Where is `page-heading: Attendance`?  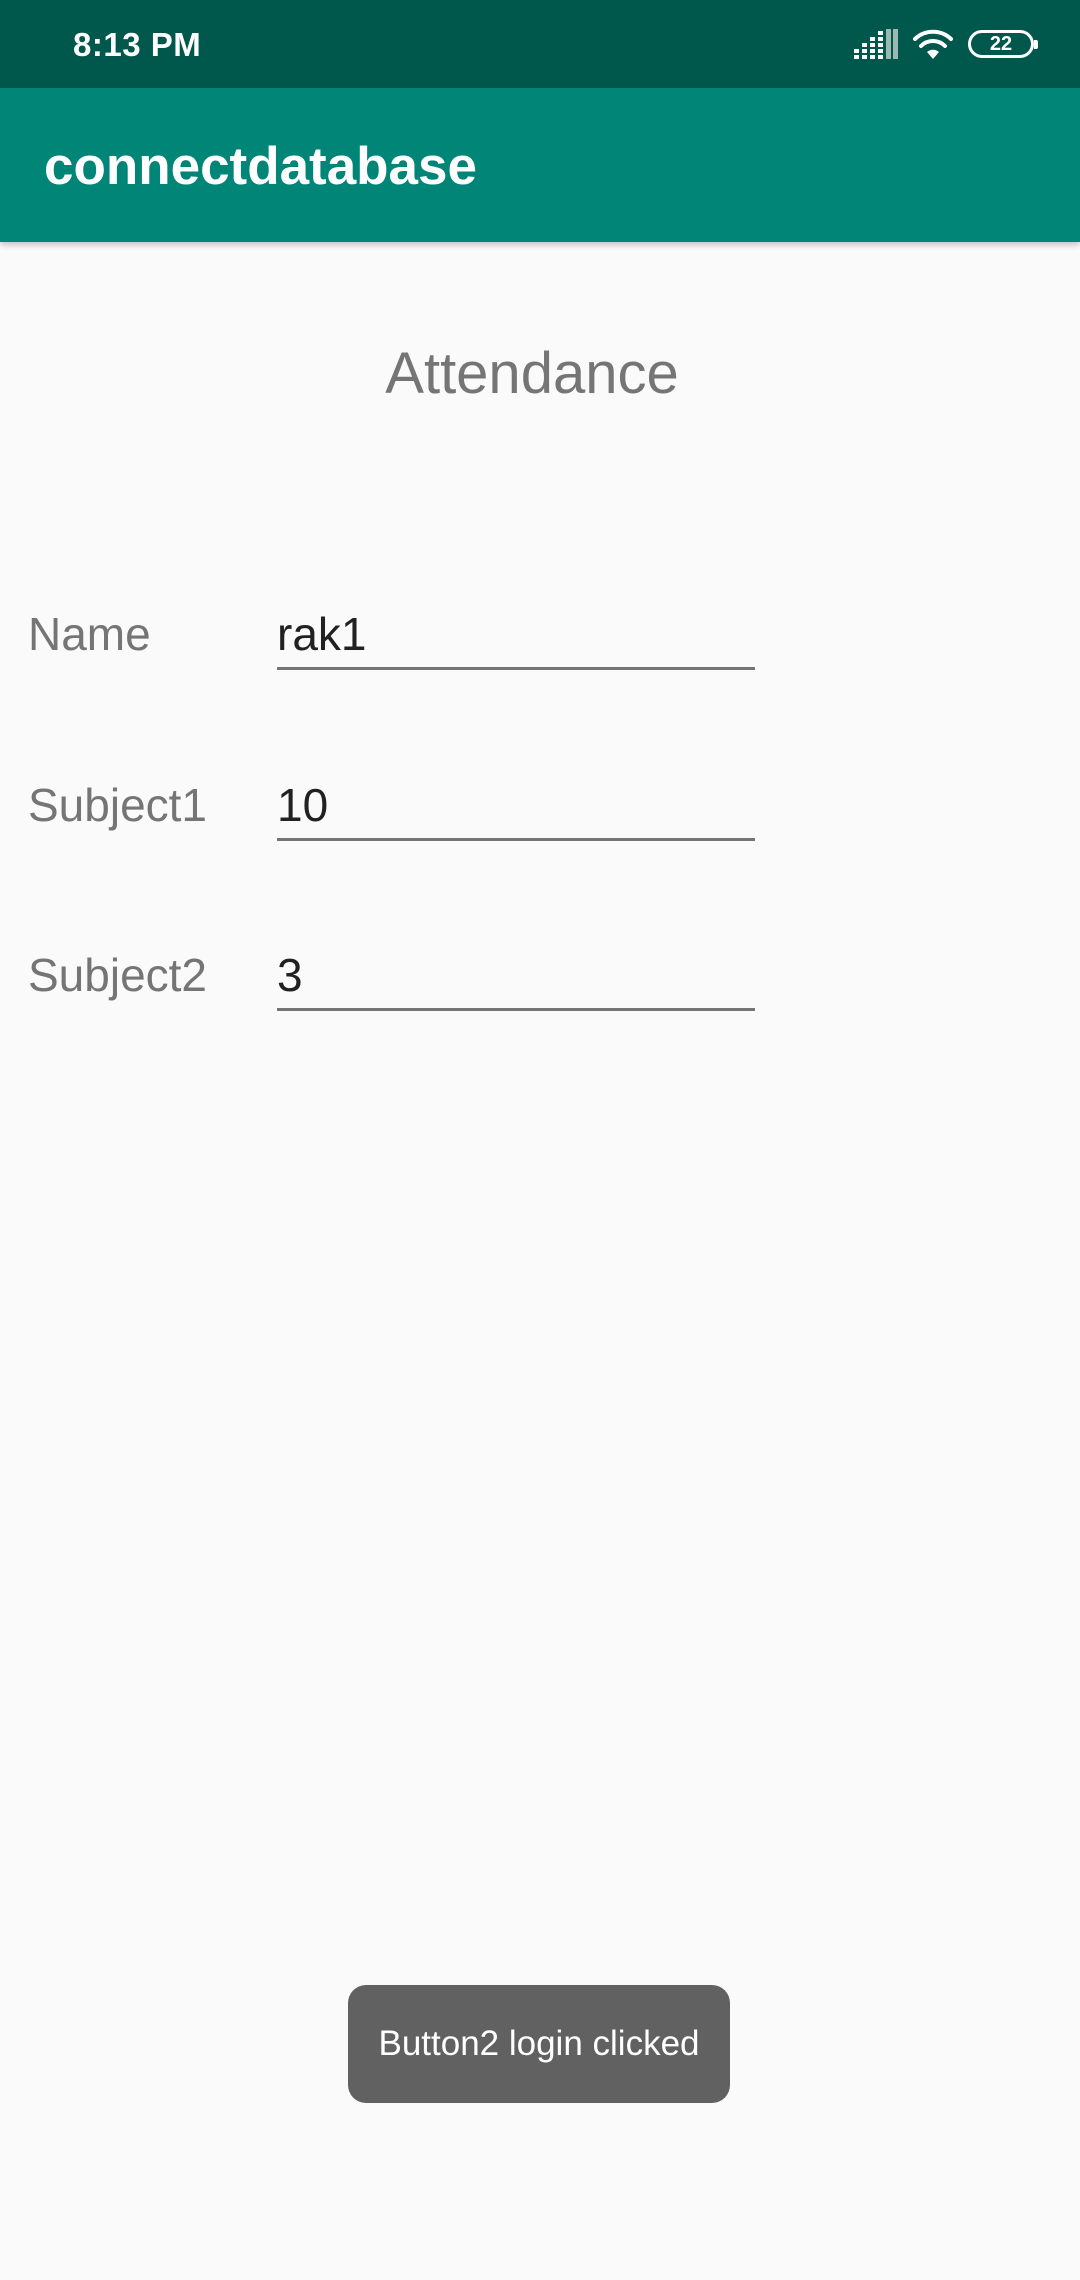 page-heading: Attendance is located at coordinates (532, 373).